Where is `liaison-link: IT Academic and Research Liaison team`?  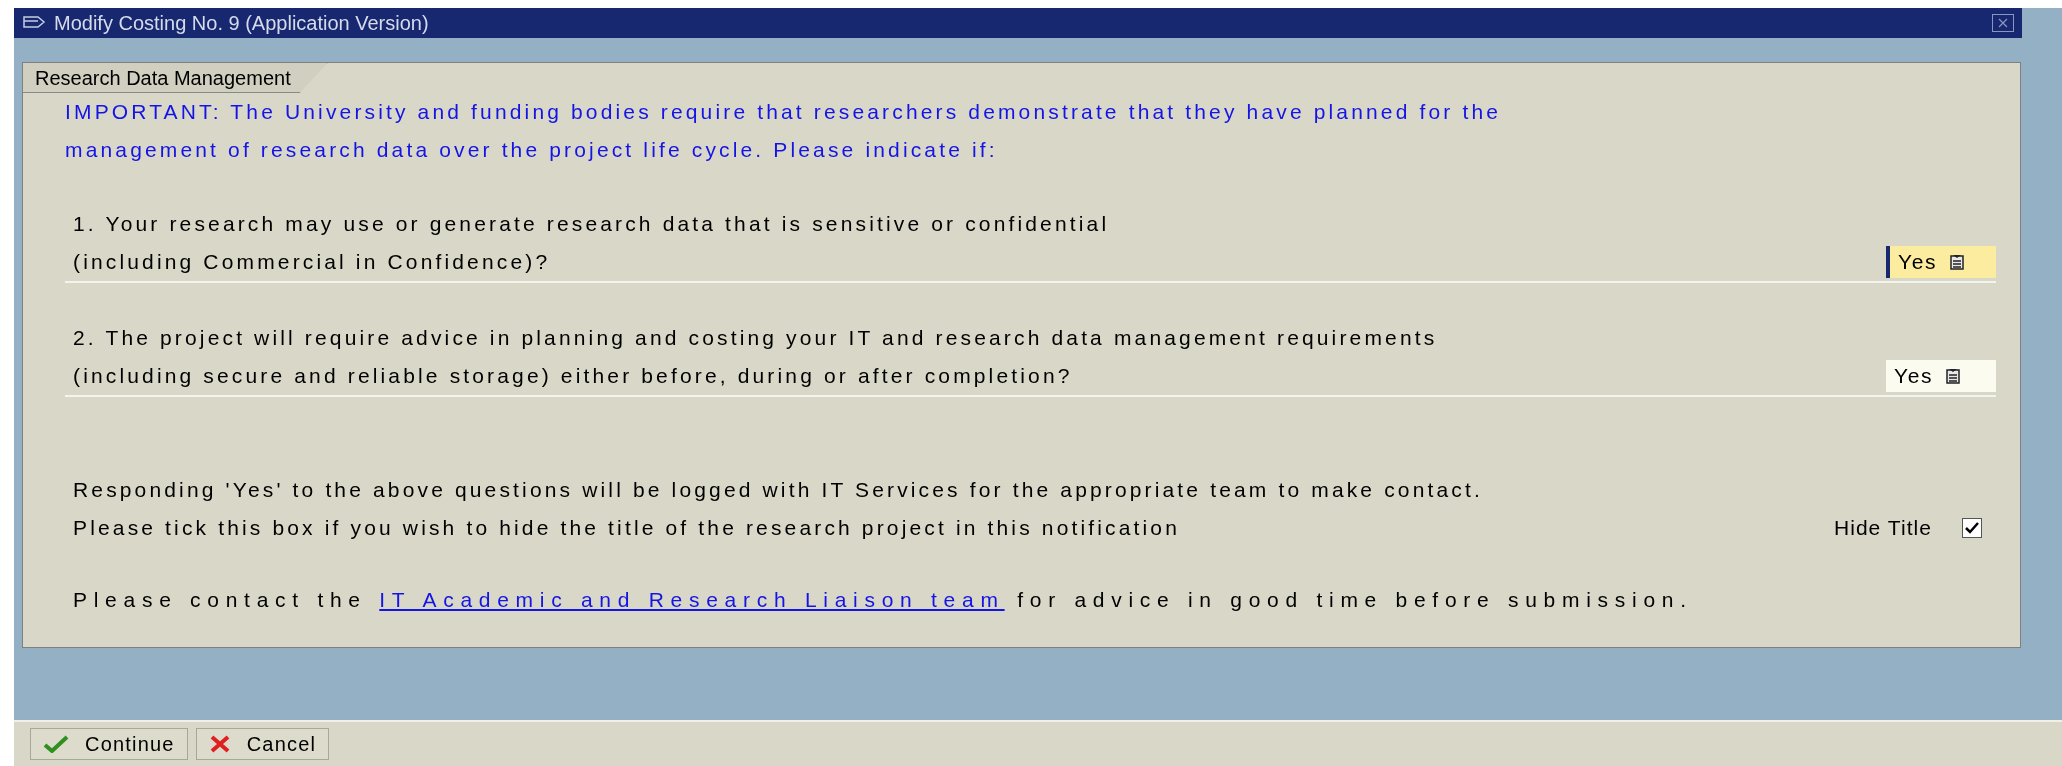
liaison-link: IT Academic and Research Liaison team is located at coordinates (692, 599).